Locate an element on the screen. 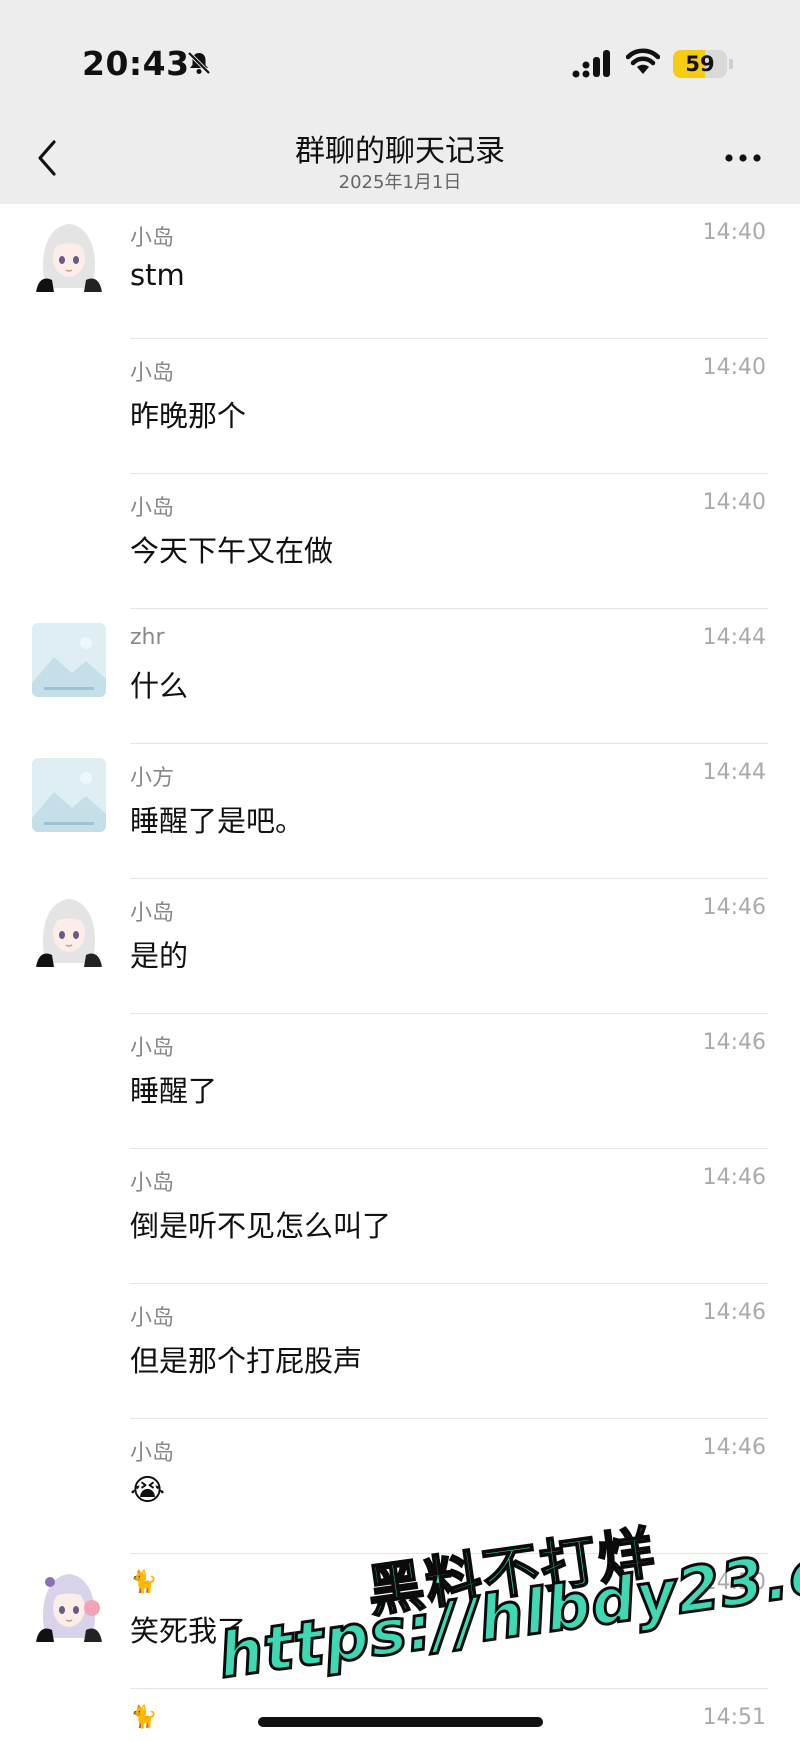 Image resolution: width=800 pixels, height=1741 pixels. message-text: 😭 is located at coordinates (148, 1490).